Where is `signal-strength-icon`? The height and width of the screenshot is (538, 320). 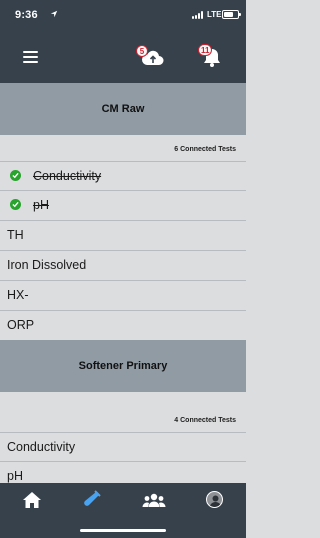
signal-strength-icon is located at coordinates (198, 15).